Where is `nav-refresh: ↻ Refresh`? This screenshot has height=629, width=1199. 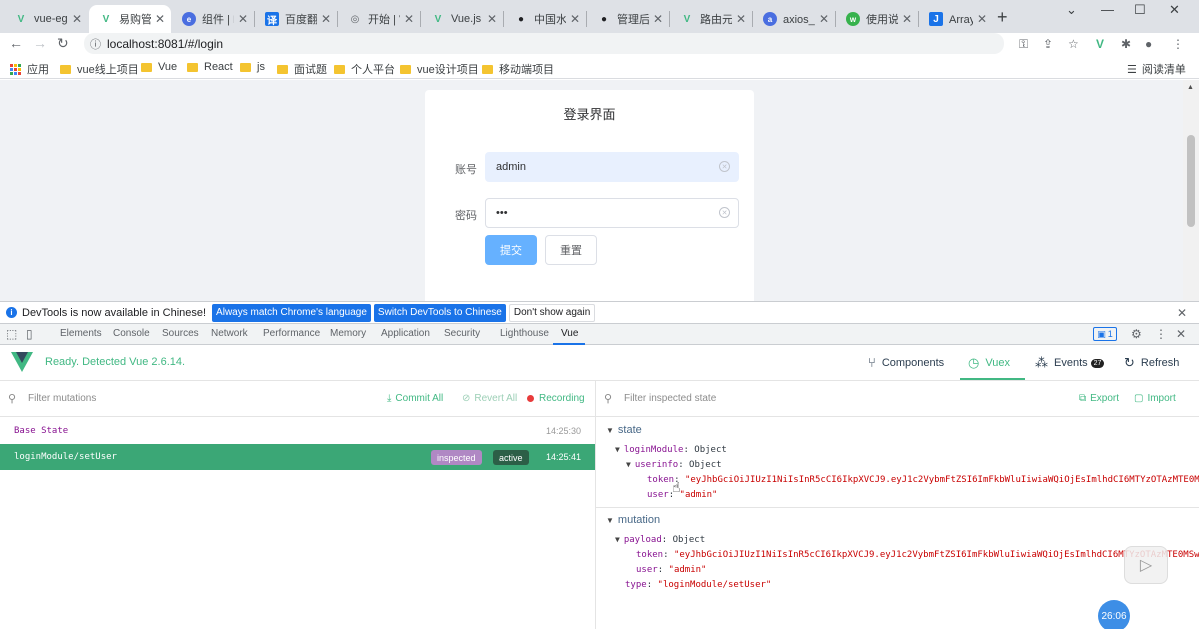
nav-refresh: ↻ Refresh is located at coordinates (1151, 363).